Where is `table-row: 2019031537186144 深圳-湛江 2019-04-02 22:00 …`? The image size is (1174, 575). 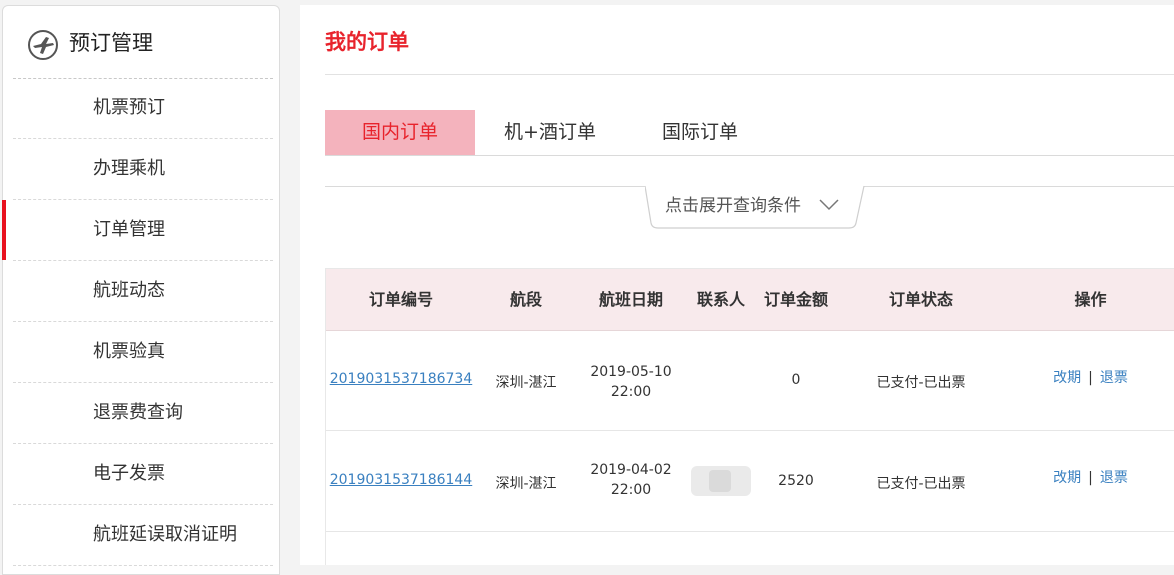 table-row: 2019031537186144 深圳-湛江 2019-04-02 22:00 … is located at coordinates (750, 481).